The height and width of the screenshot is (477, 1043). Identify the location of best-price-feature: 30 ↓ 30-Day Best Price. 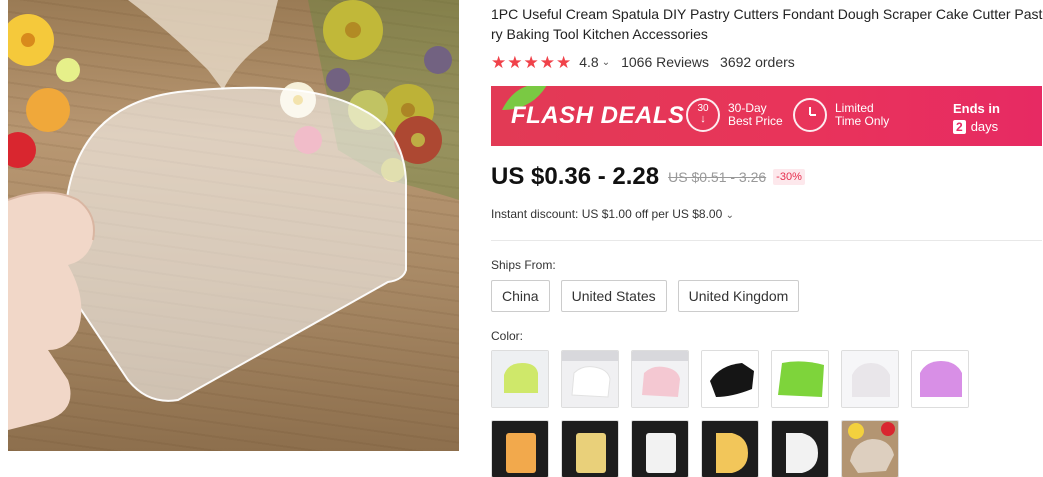
(734, 115).